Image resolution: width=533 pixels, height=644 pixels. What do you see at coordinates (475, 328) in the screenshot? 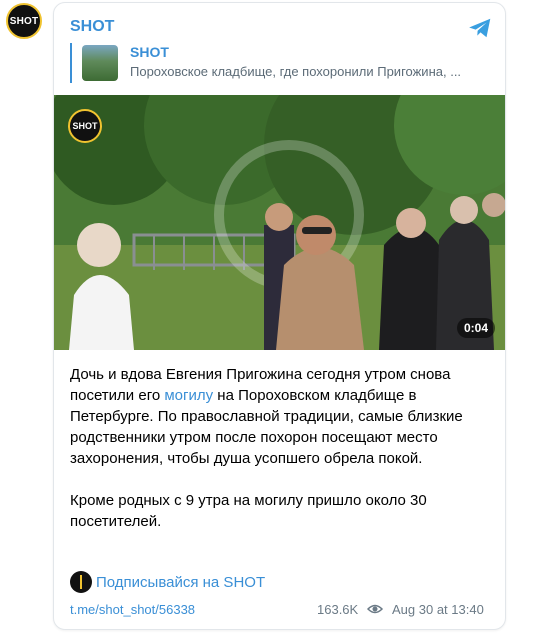
I see `video-duration: 0:04` at bounding box center [475, 328].